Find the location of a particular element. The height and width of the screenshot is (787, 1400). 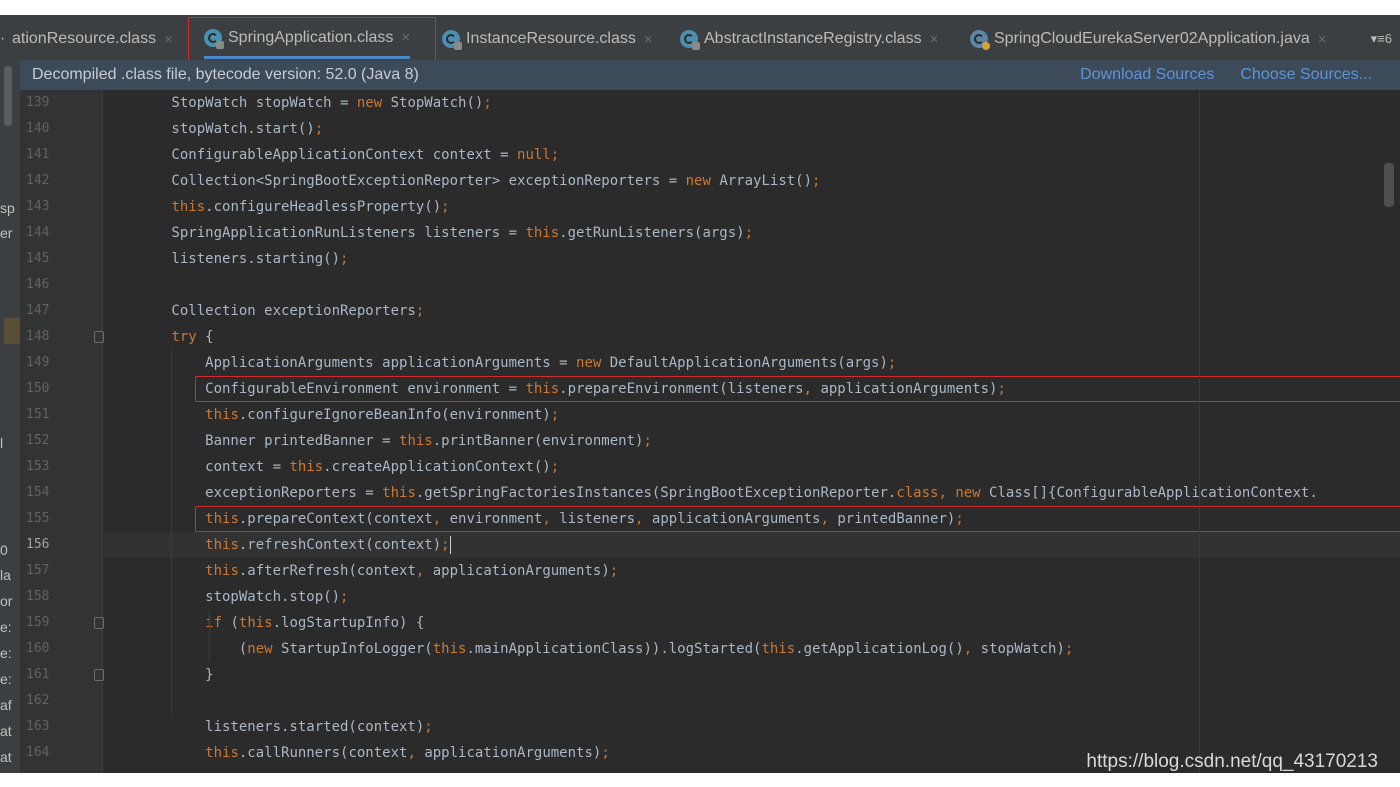

editor-tab: AbstractInstanceRegistry.class × is located at coordinates (809, 39).